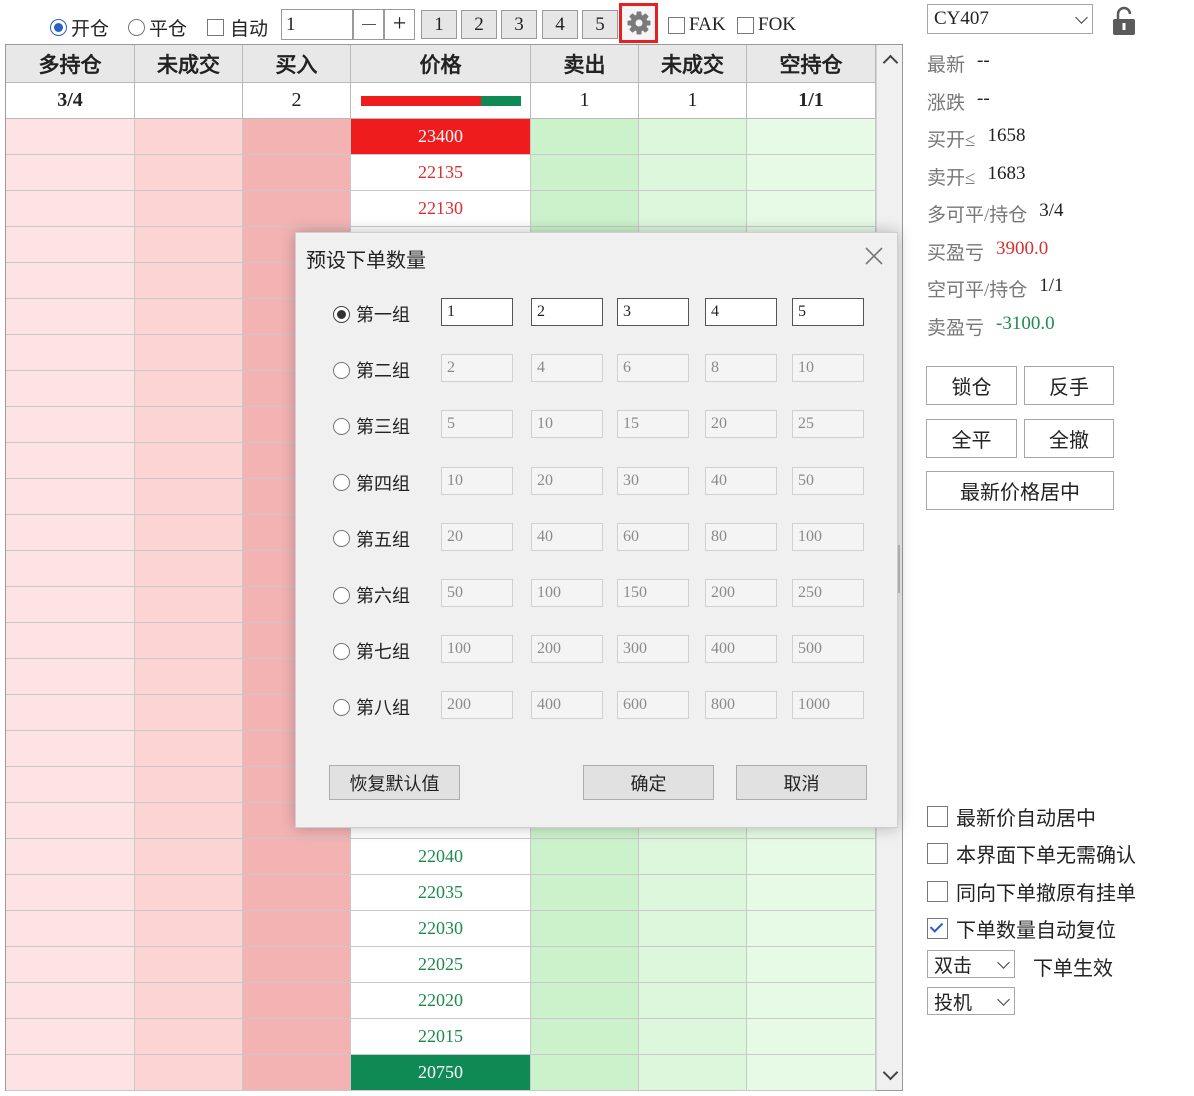  Describe the element at coordinates (399, 24) in the screenshot. I see `quantity-increment-button: +` at that location.